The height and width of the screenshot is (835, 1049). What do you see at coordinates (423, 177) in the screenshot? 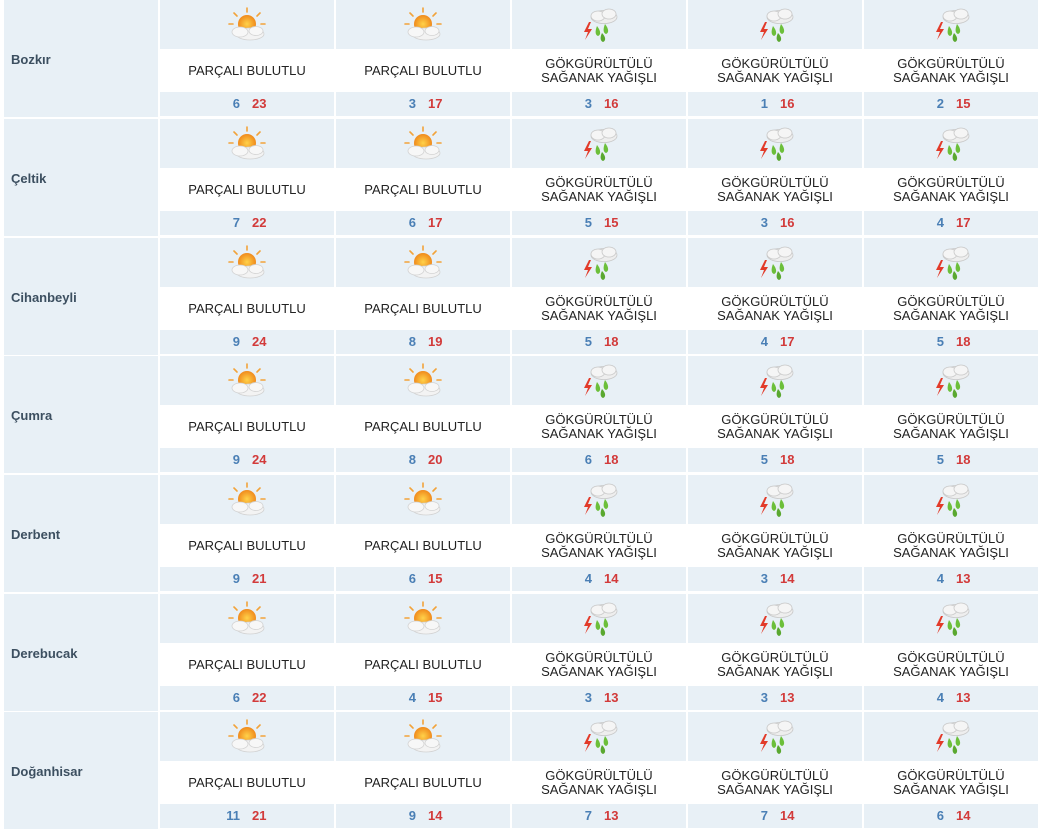
I see `day-cell: PARÇALI BULUTLU 6 17` at bounding box center [423, 177].